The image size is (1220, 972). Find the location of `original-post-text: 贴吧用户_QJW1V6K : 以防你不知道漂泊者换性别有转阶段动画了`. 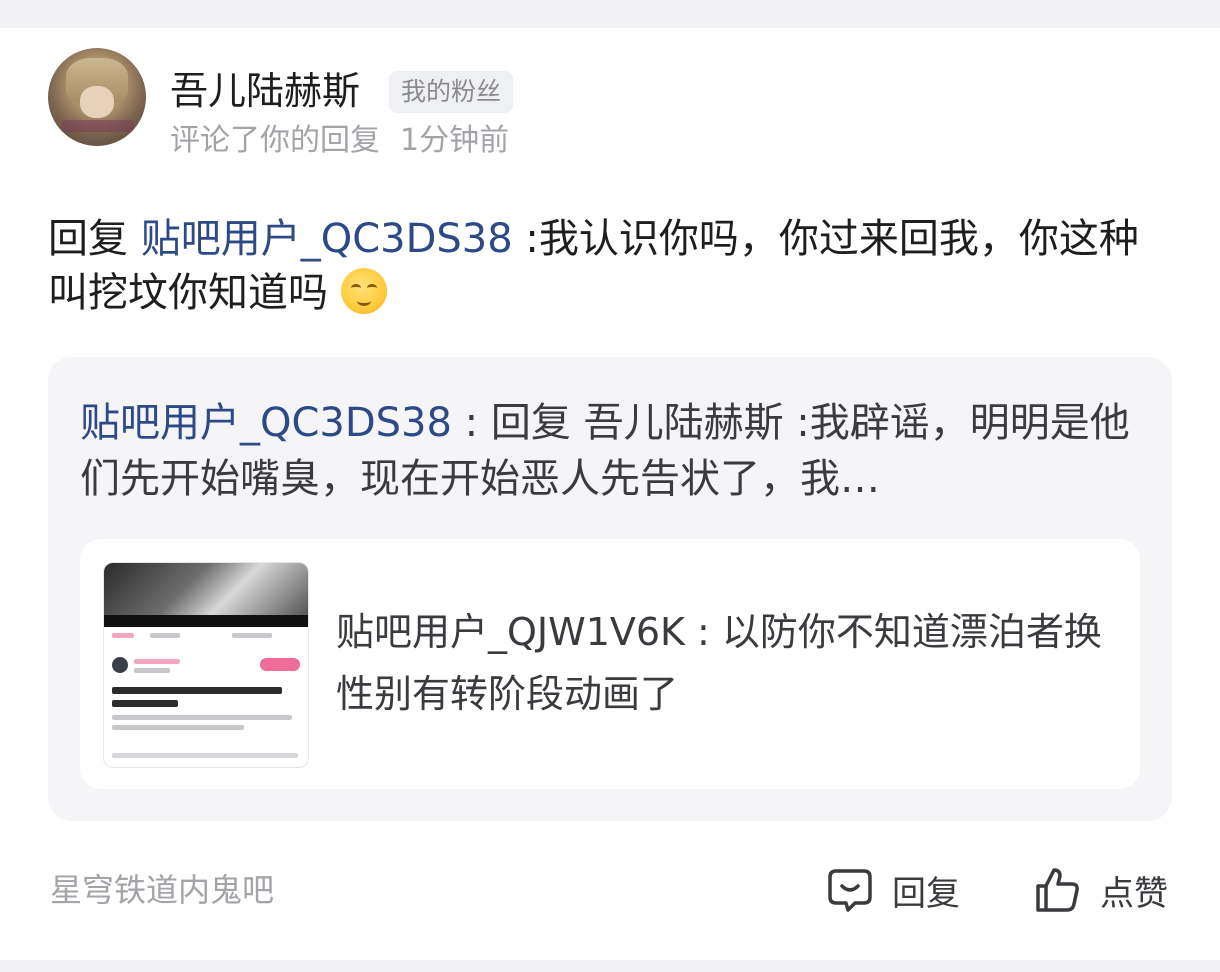

original-post-text: 贴吧用户_QJW1V6K : 以防你不知道漂泊者换性别有转阶段动画了 is located at coordinates (719, 663).